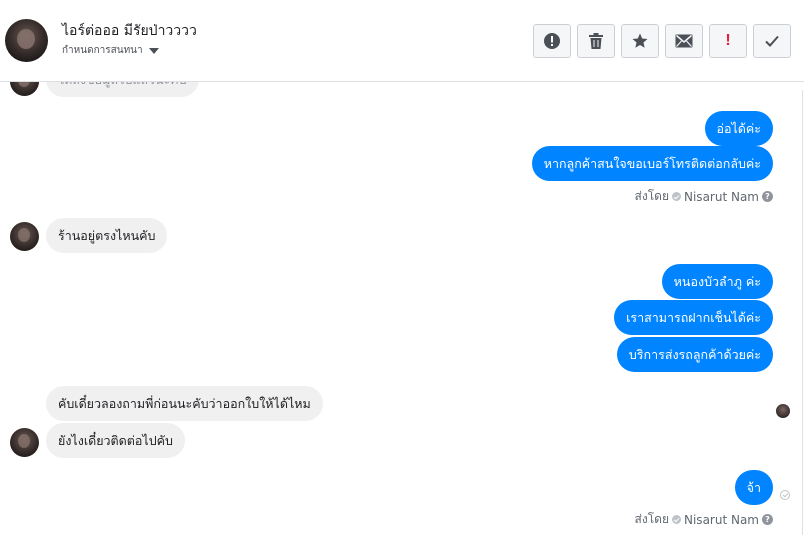 This screenshot has height=535, width=804. Describe the element at coordinates (122, 89) in the screenshot. I see `incoming-message: ได้ส่งข้อมูลไปแล้วนะคับ` at that location.